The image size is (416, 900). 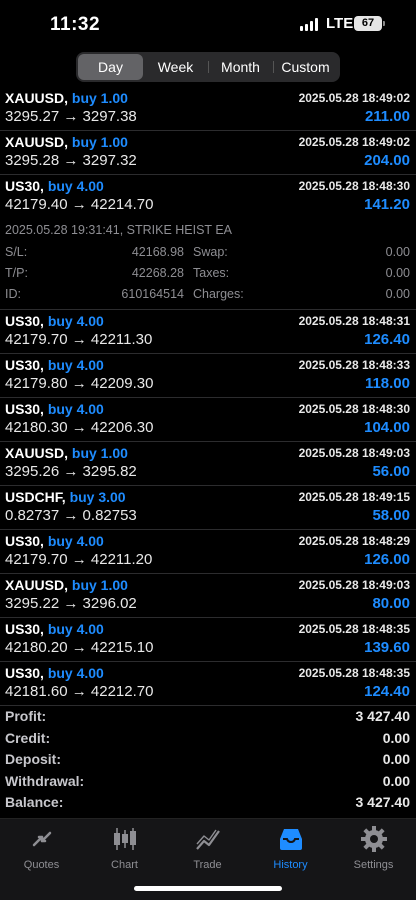 I want to click on trade-profit: 139.60, so click(x=387, y=647).